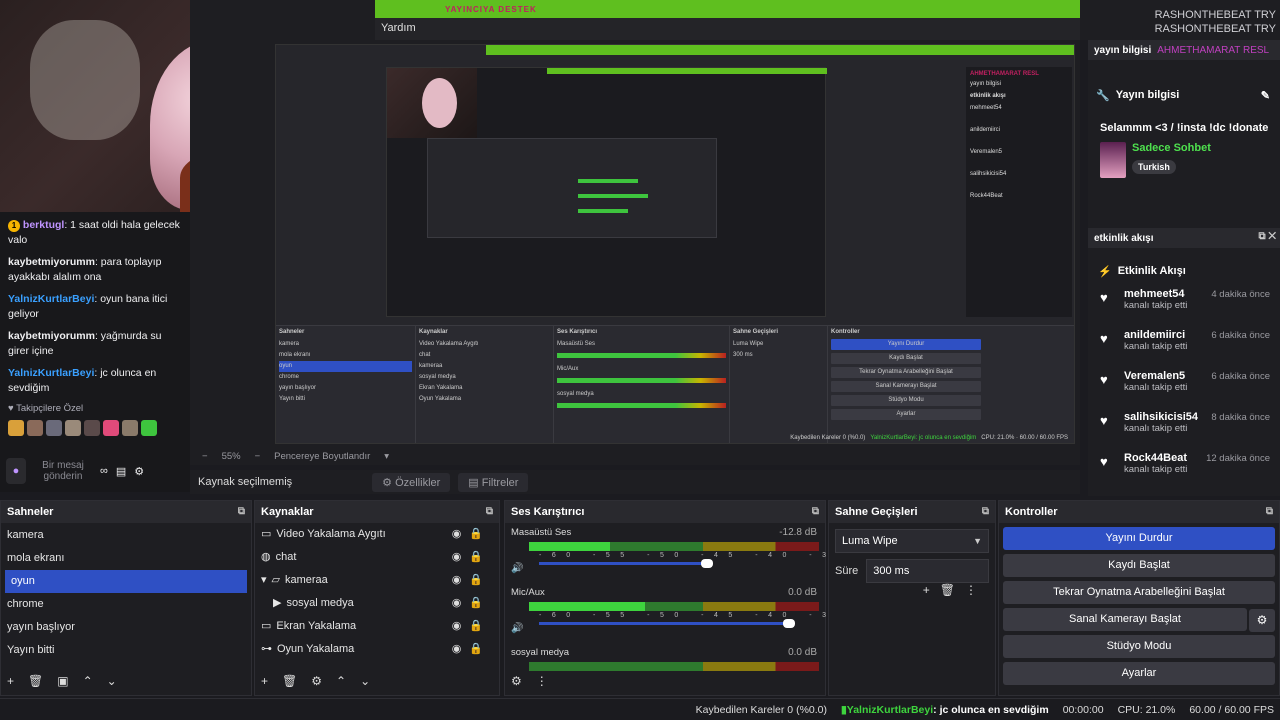 The image size is (1280, 720). What do you see at coordinates (1265, 95) in the screenshot?
I see `pencil-icon: ✎` at bounding box center [1265, 95].